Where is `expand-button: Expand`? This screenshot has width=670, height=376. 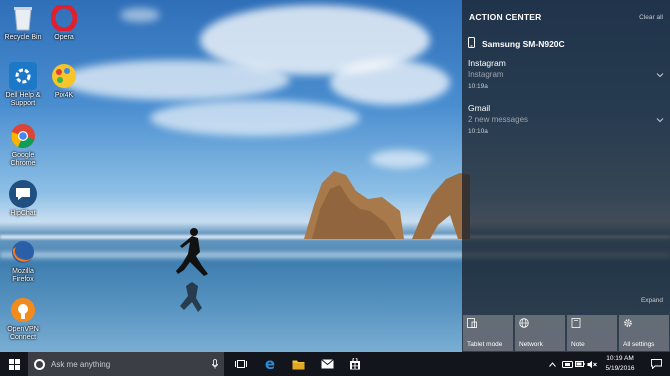 expand-button: Expand is located at coordinates (652, 300).